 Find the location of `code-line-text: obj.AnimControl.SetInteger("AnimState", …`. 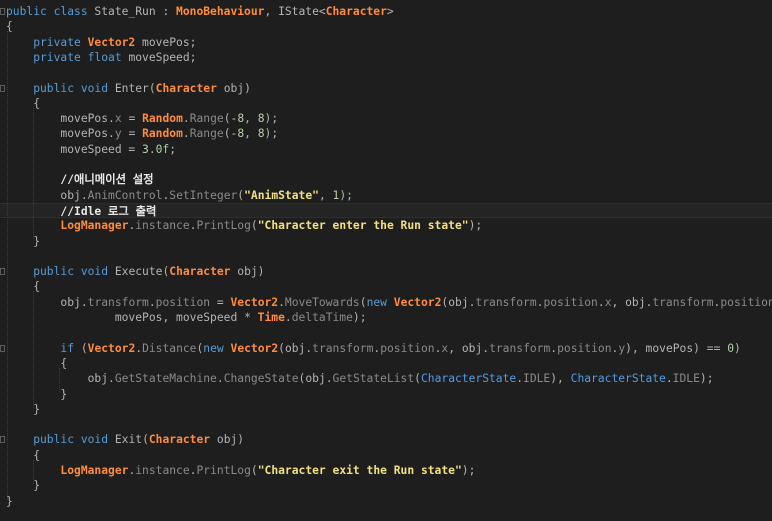

code-line-text: obj.AnimControl.SetInteger("AnimState", … is located at coordinates (179, 195).